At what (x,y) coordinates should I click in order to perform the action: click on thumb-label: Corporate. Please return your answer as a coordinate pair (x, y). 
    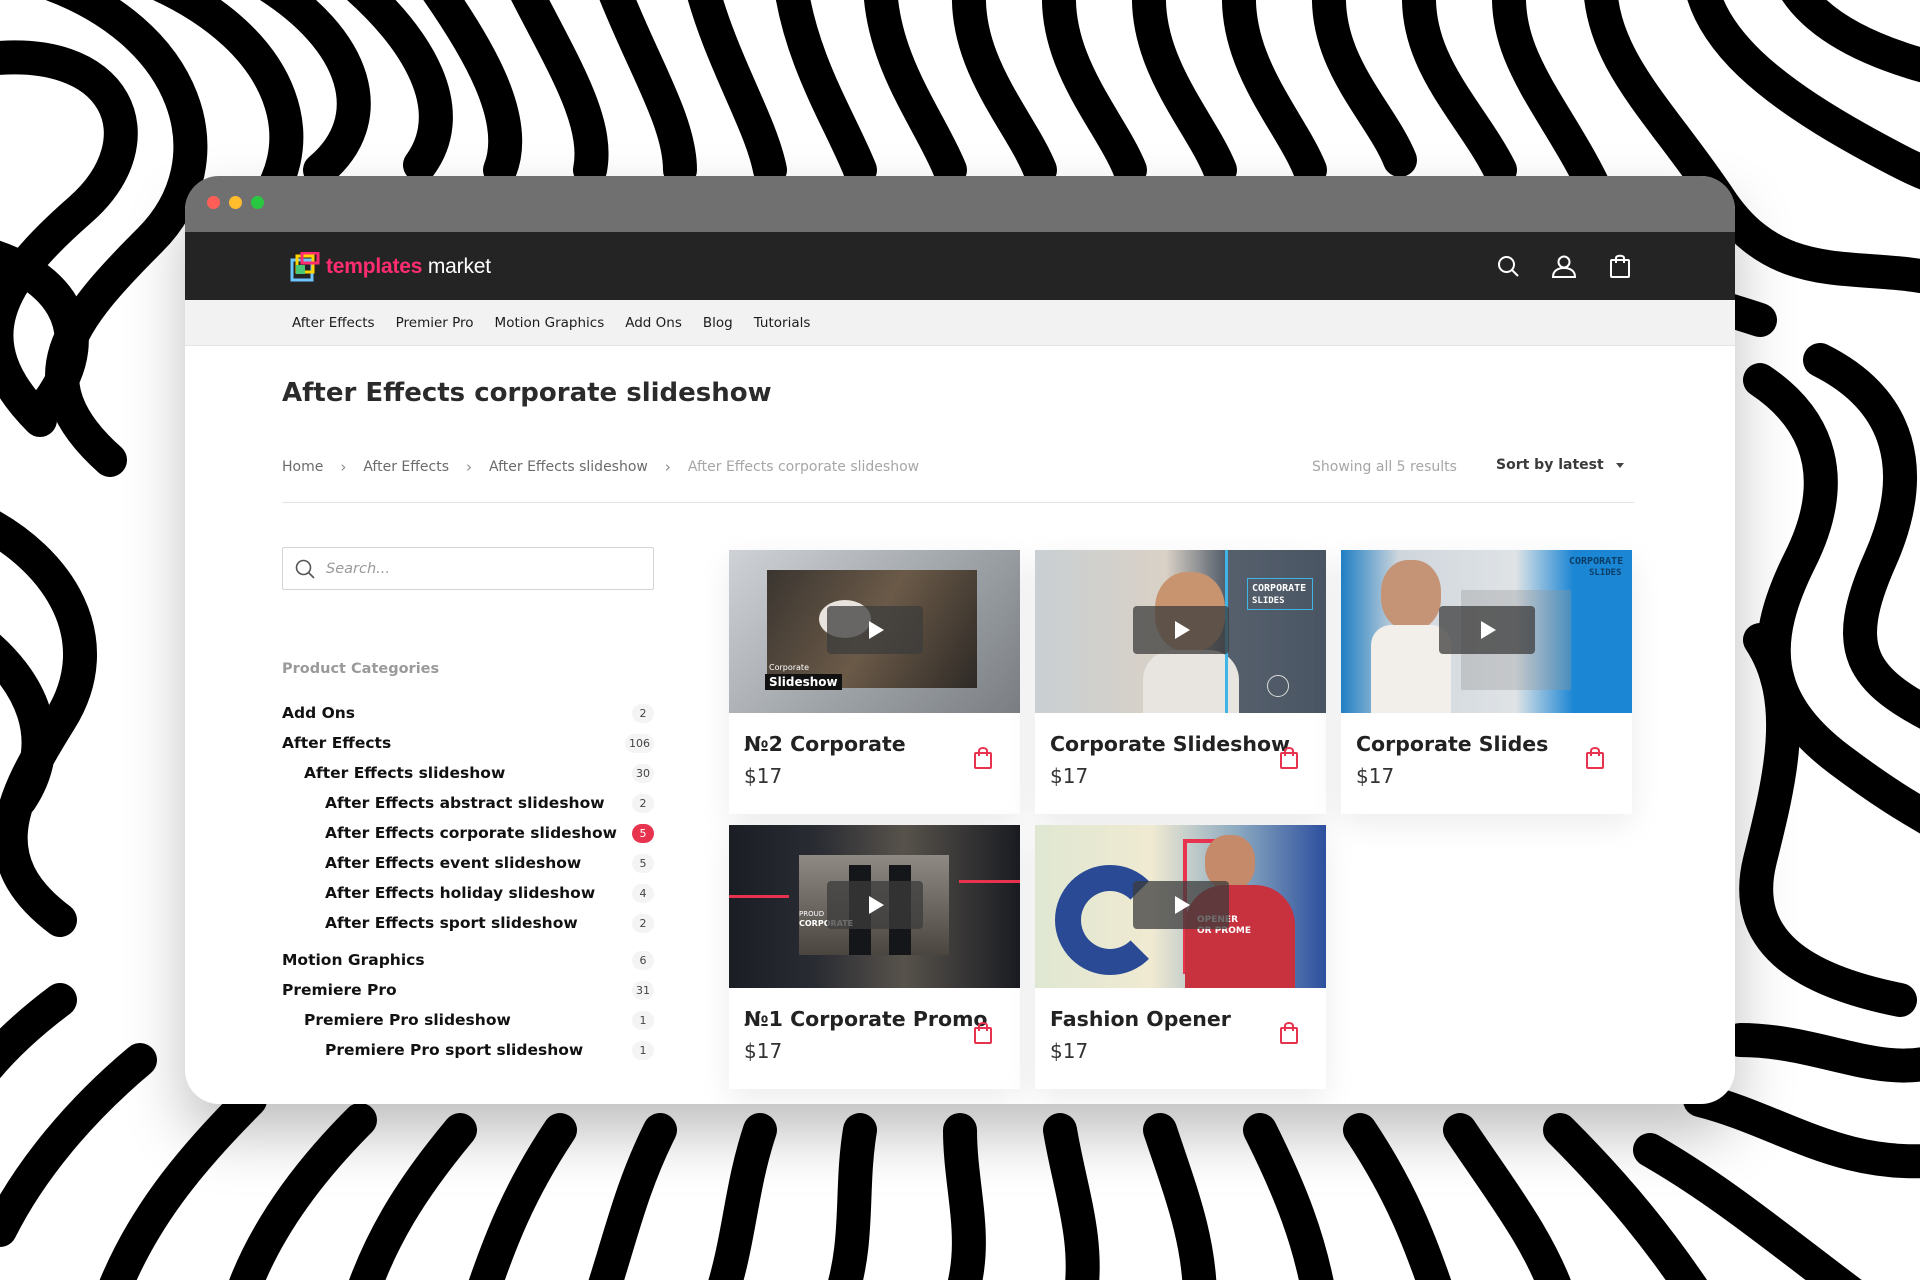
    Looking at the image, I should click on (789, 667).